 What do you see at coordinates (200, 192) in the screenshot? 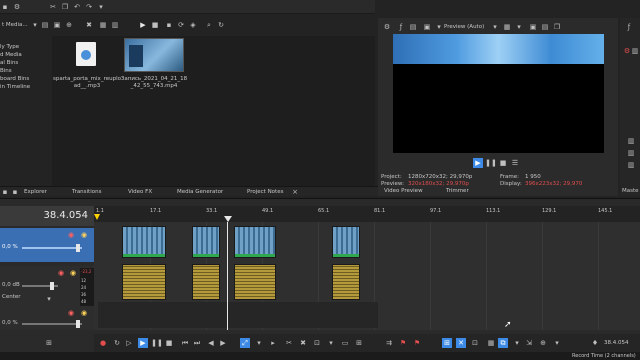
I see `tab-media-generator: Media Generator` at bounding box center [200, 192].